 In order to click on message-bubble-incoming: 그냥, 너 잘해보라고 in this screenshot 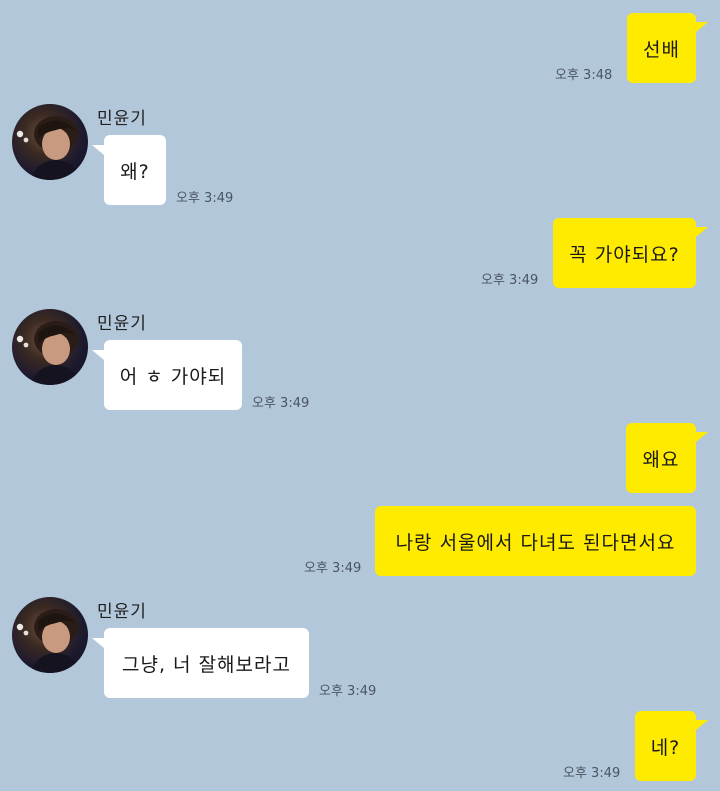, I will do `click(206, 663)`.